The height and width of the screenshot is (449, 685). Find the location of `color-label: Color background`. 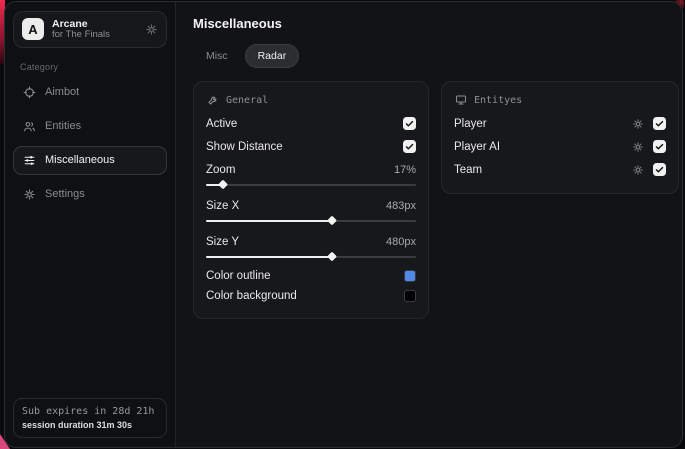

color-label: Color background is located at coordinates (251, 296).